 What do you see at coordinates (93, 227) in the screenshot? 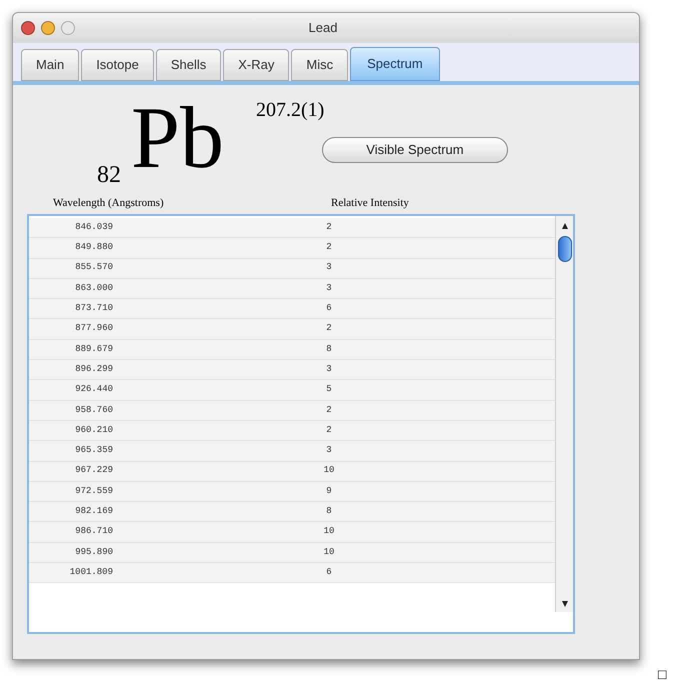
I see `wavelength-cell-text: 846.039` at bounding box center [93, 227].